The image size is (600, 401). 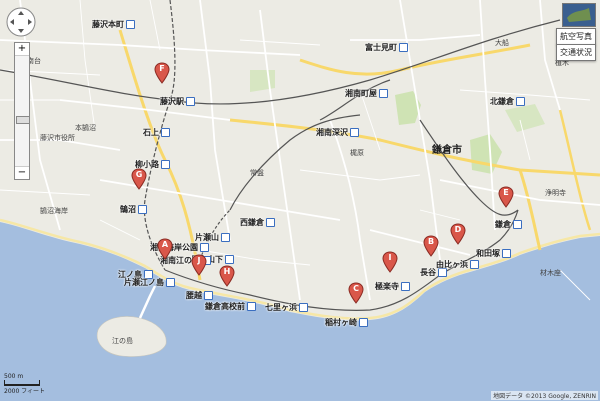 I want to click on marker-d: D, so click(x=458, y=234).